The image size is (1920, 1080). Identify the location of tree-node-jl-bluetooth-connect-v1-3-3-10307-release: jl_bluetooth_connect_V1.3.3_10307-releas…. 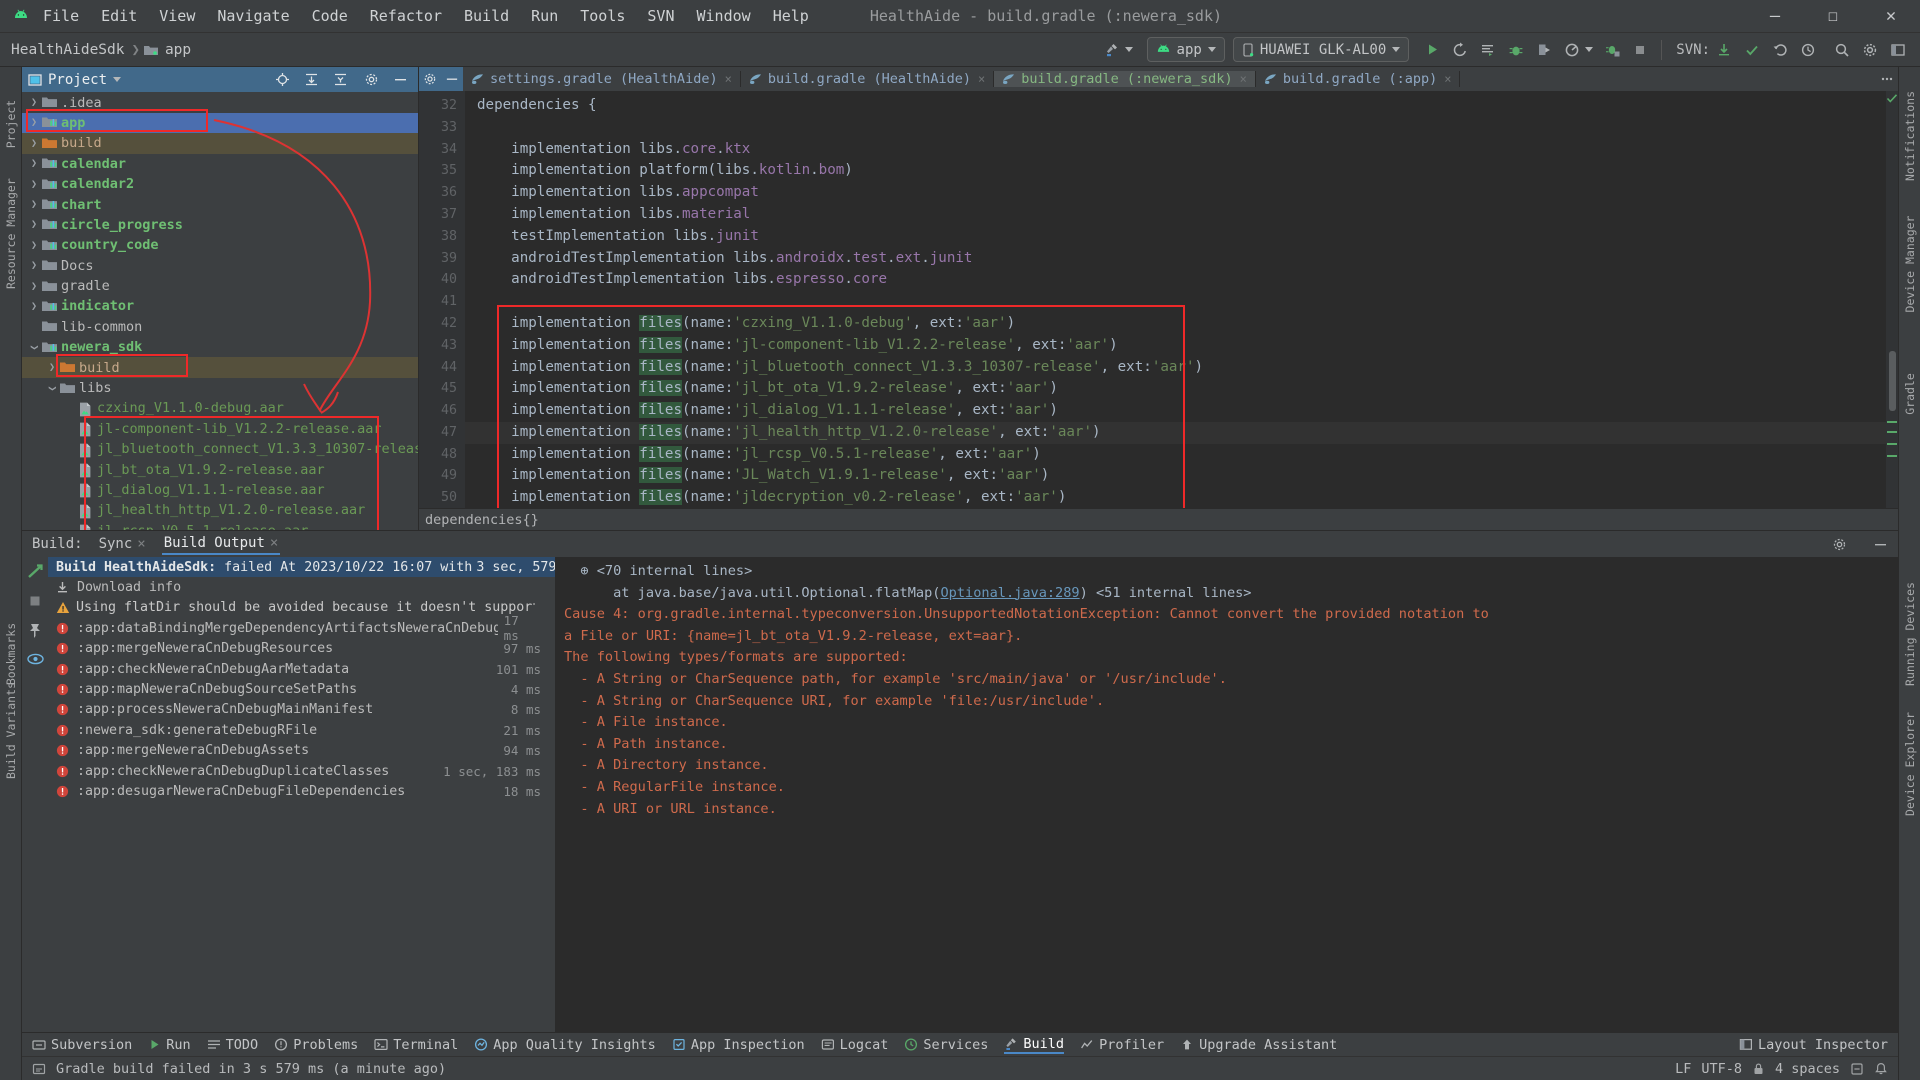
(220, 449).